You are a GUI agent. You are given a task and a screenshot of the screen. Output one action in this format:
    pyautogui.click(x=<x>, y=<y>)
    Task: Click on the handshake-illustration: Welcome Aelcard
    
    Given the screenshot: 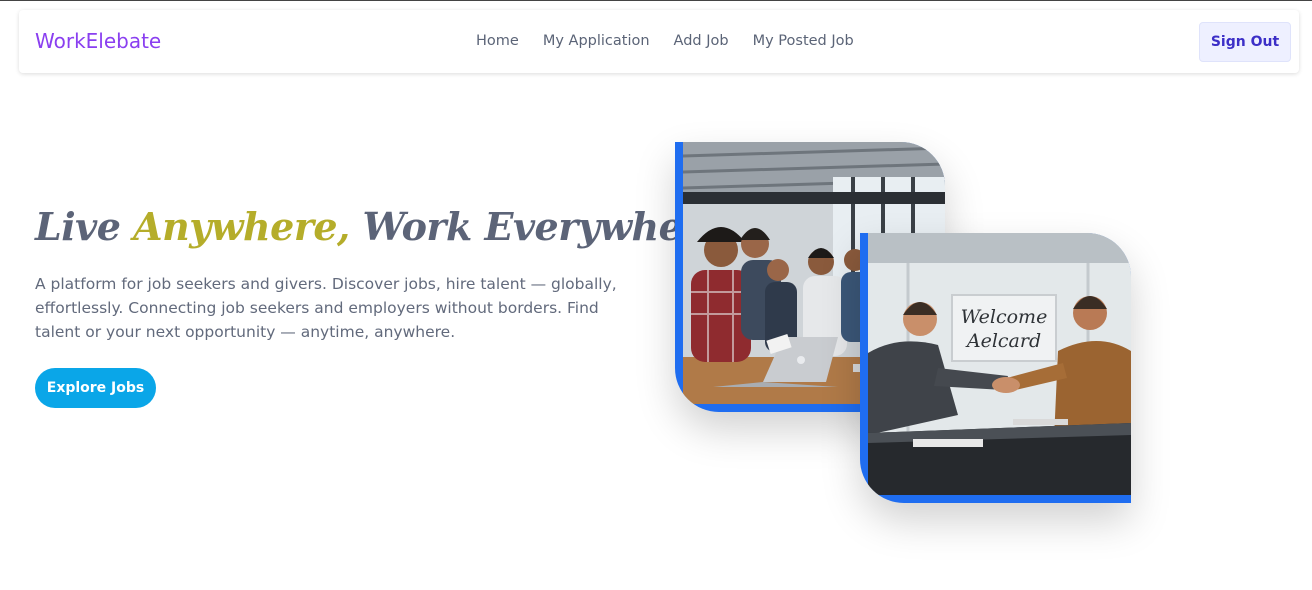 What is the action you would take?
    pyautogui.click(x=999, y=364)
    